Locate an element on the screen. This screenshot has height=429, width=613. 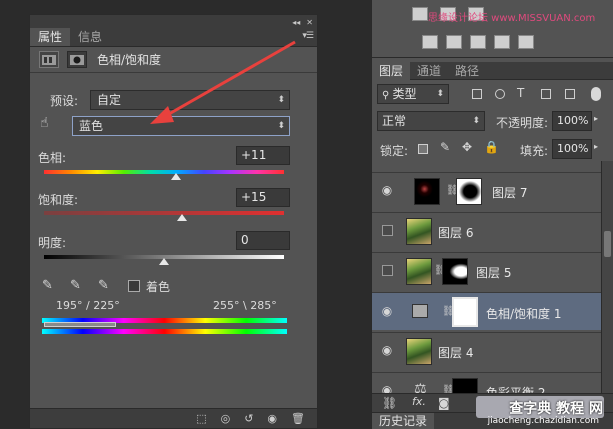
fill-label: 填充: is located at coordinates (534, 151).